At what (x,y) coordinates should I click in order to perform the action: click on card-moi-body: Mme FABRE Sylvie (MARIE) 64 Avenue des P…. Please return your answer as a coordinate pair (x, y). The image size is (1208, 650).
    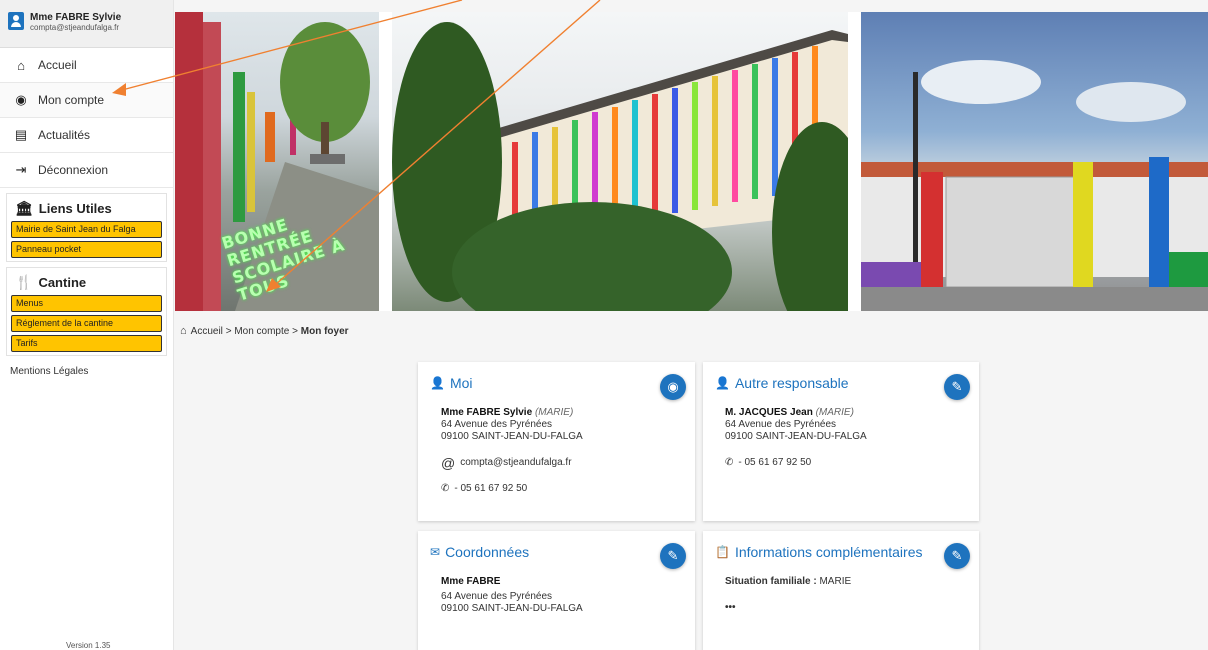
    Looking at the image, I should click on (512, 451).